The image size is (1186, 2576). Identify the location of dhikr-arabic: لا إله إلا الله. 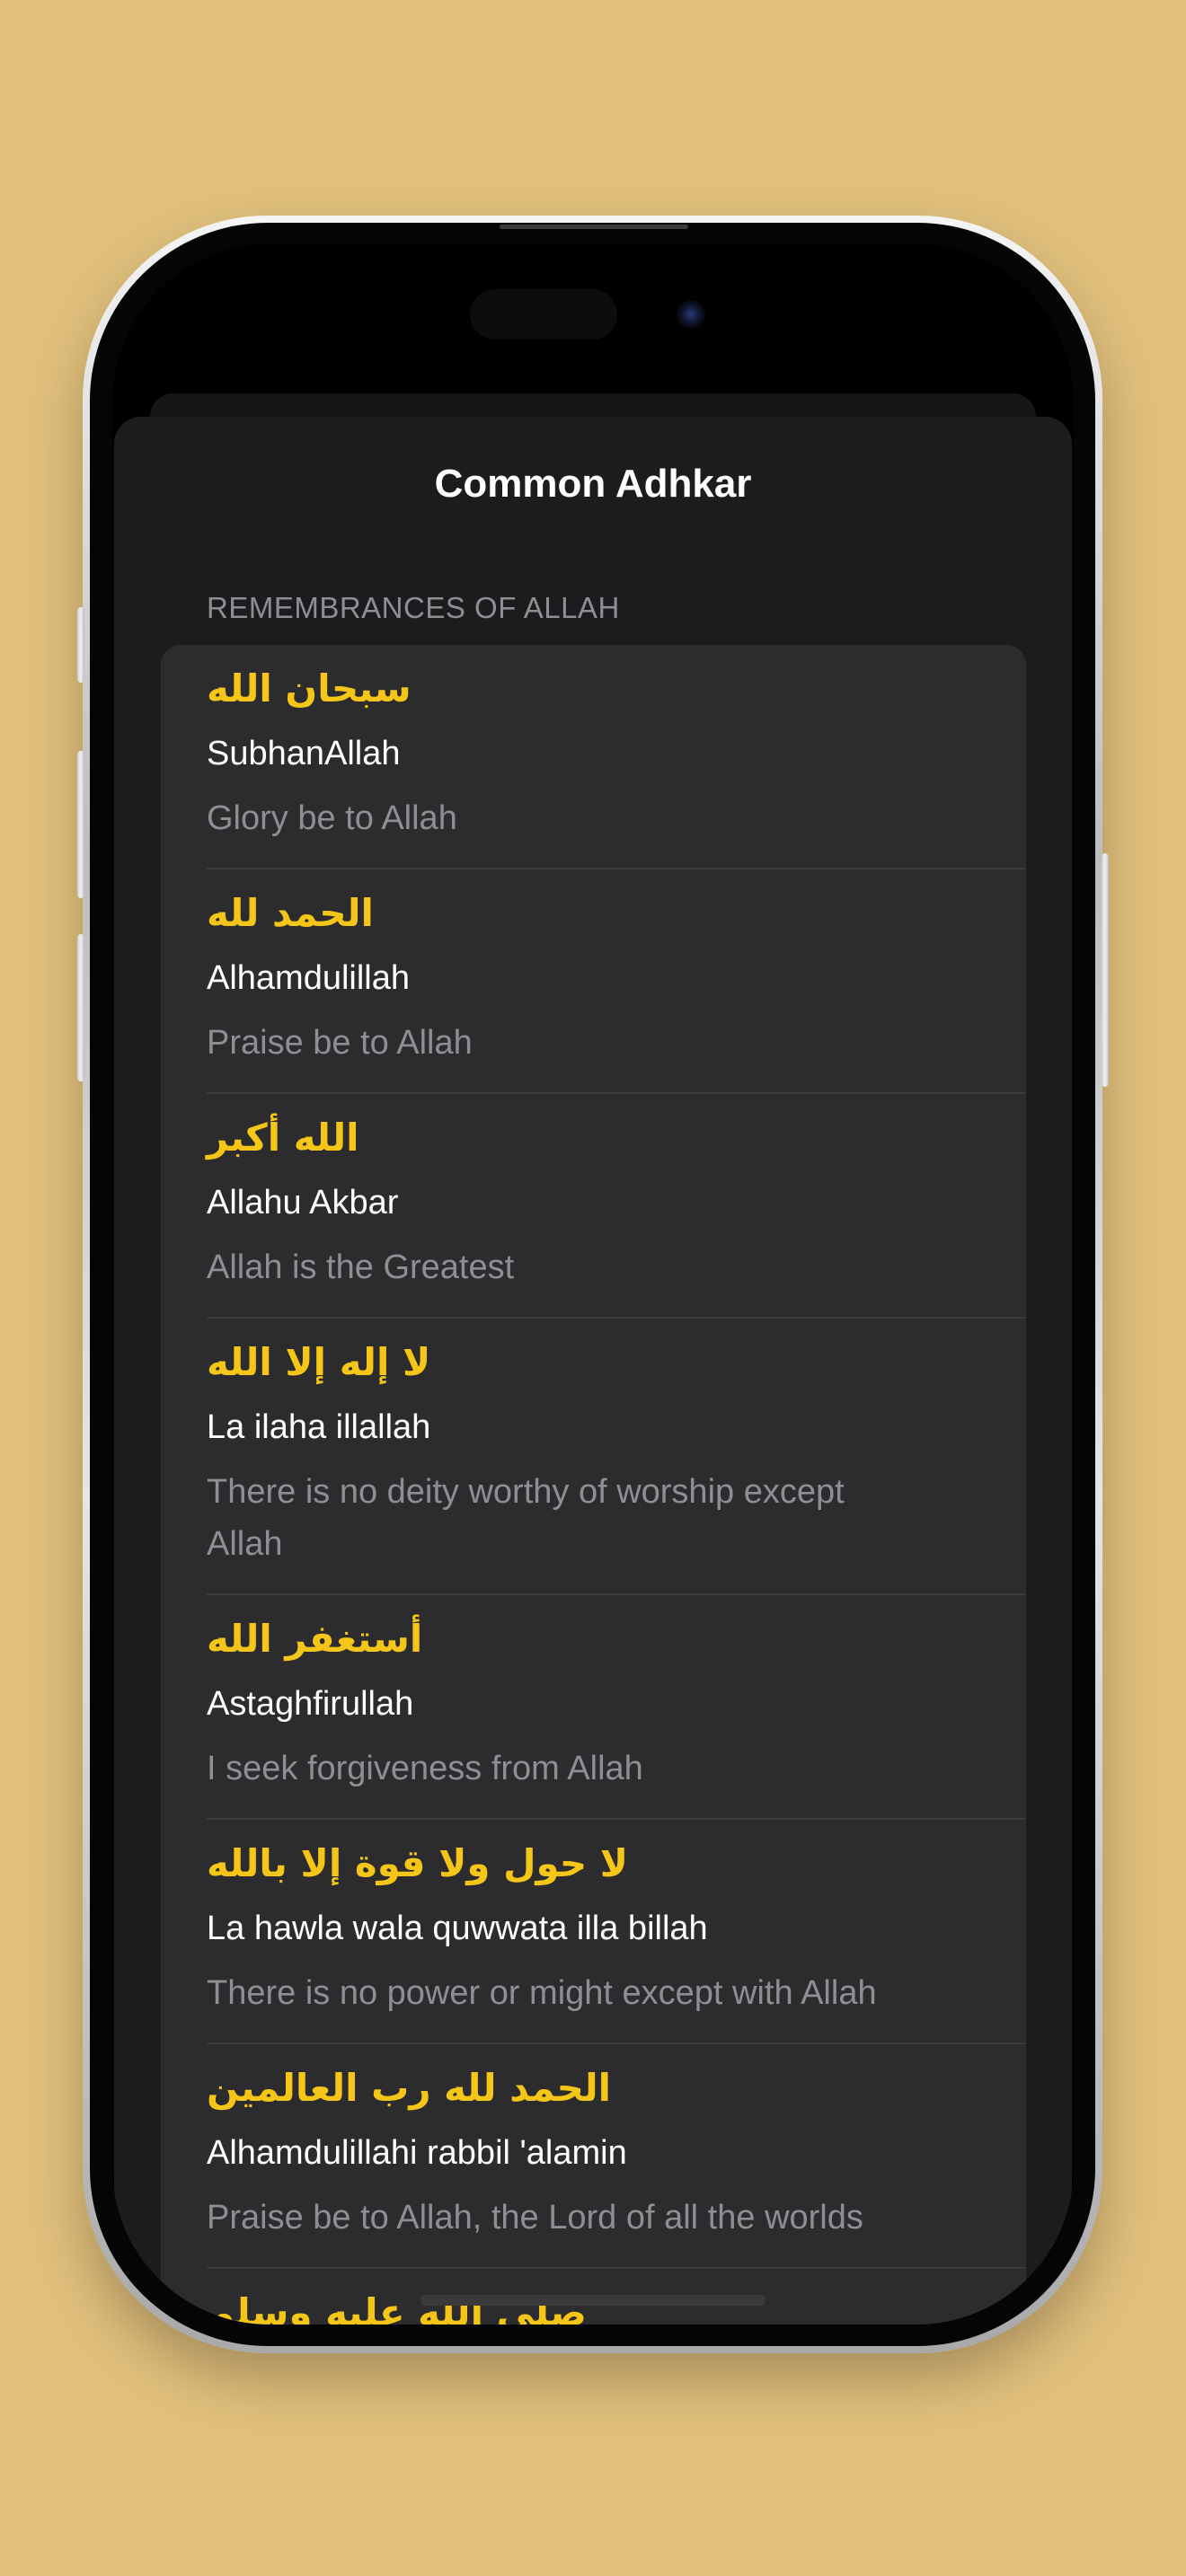
(319, 1362).